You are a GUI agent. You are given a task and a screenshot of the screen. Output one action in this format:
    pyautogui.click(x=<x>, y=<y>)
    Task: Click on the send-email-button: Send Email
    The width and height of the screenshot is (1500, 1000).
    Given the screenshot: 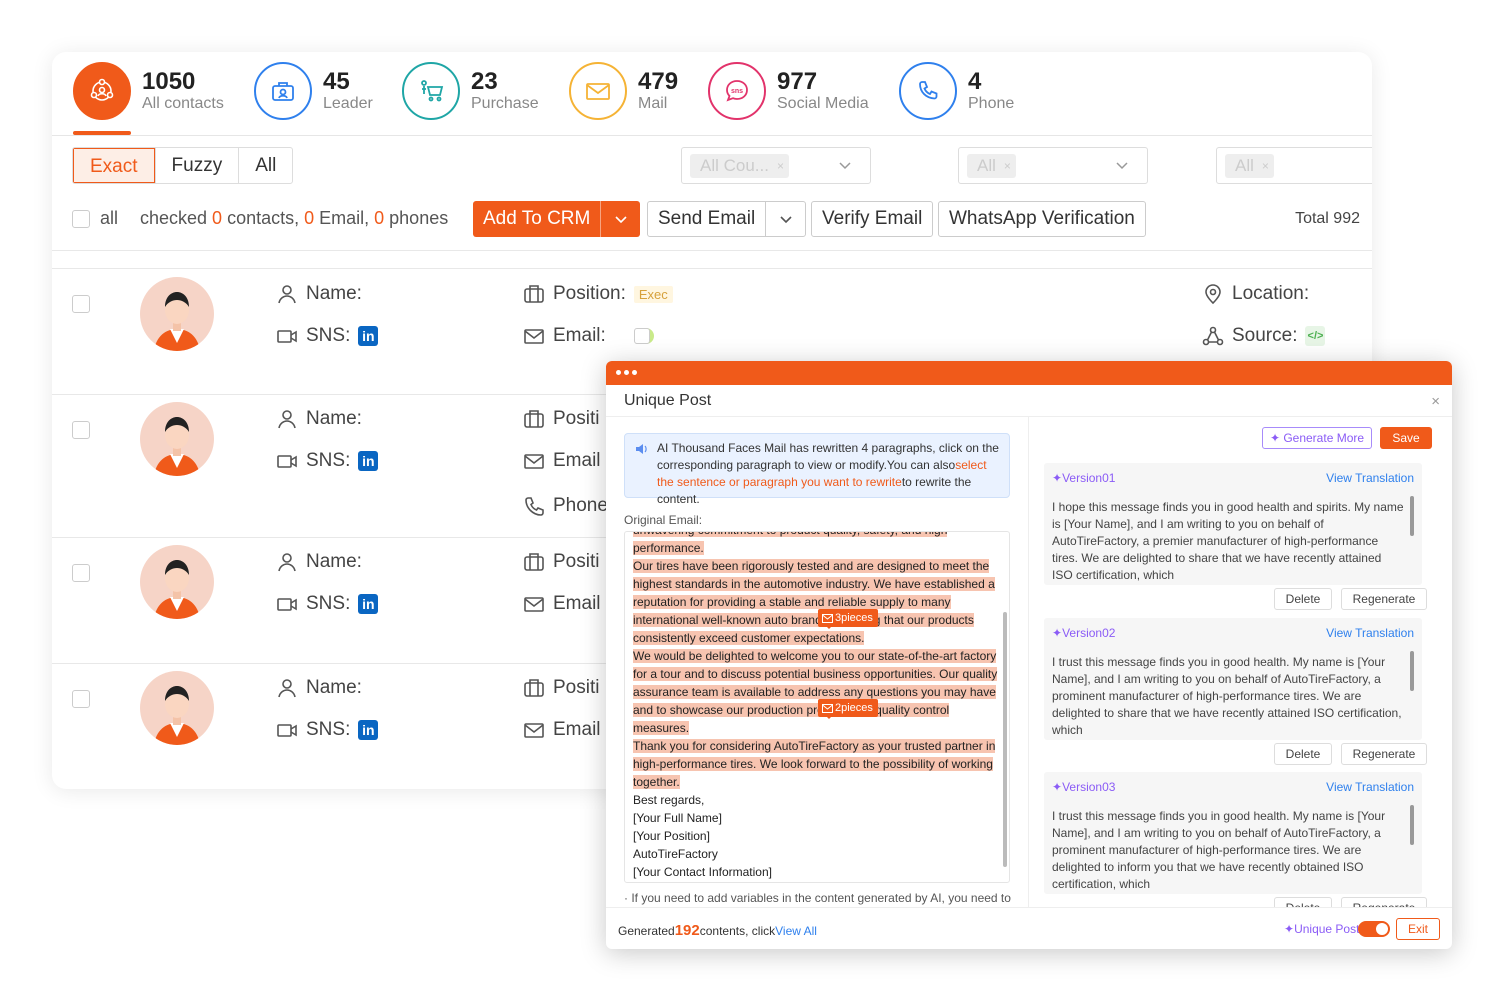 What is the action you would take?
    pyautogui.click(x=727, y=219)
    